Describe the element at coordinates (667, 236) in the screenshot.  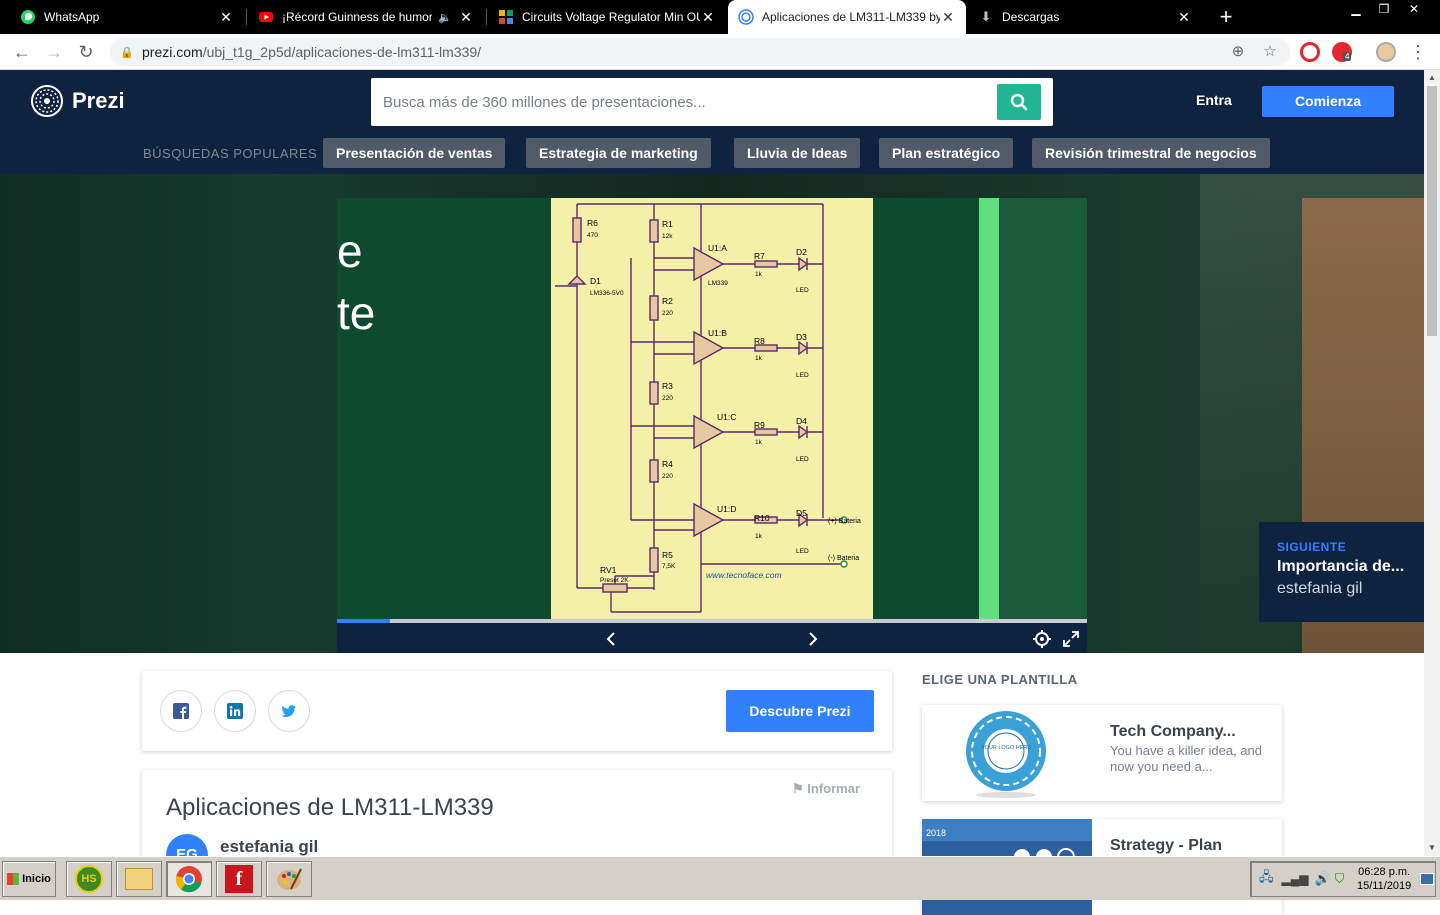
I see `label-r1-value: 12k` at that location.